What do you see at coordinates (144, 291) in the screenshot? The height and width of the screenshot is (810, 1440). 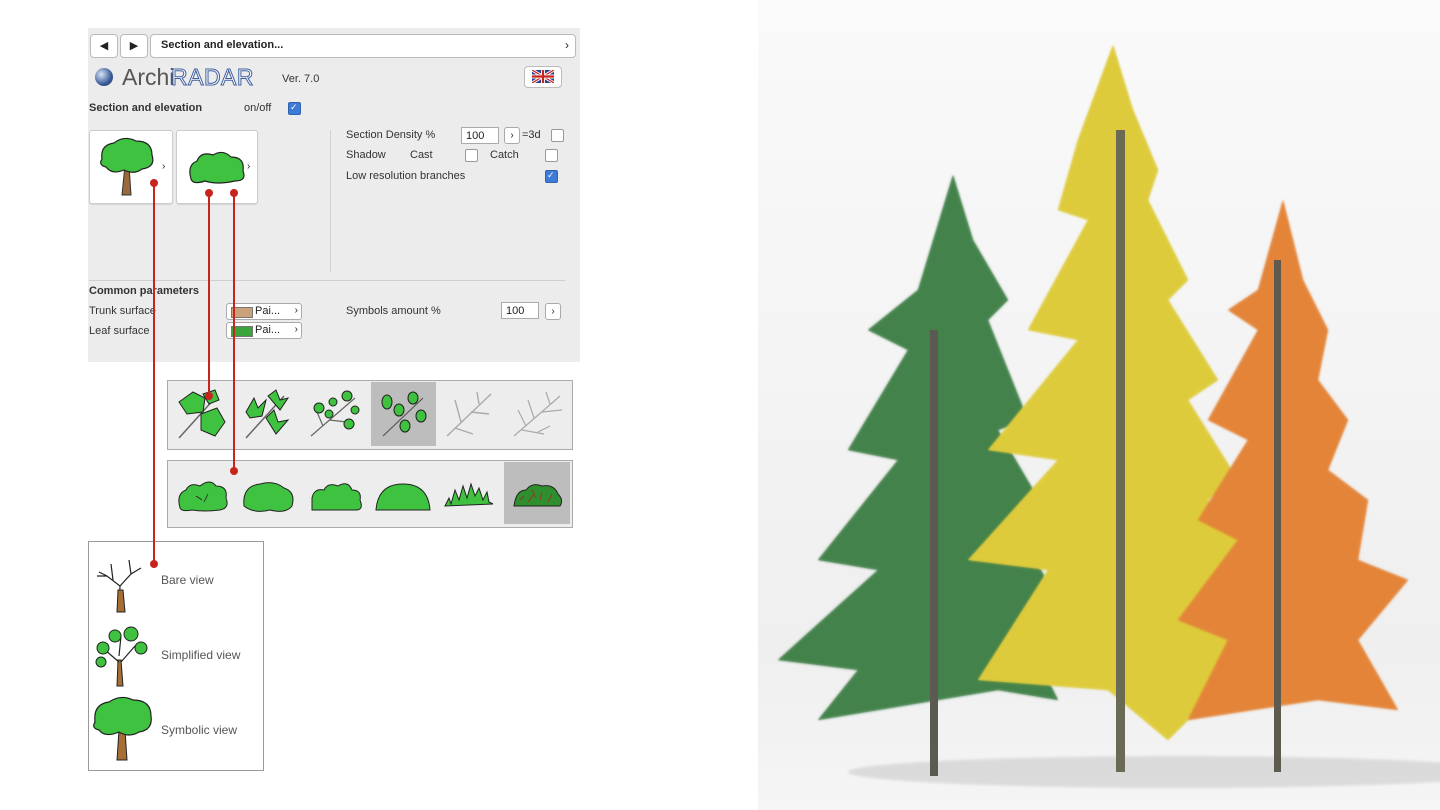 I see `common-title: Common parameters` at bounding box center [144, 291].